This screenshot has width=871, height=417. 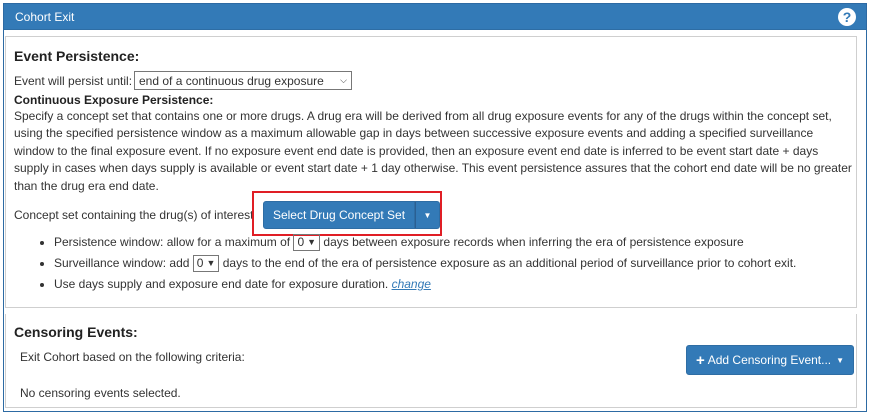 I want to click on no-censoring-events-text: No censoring events selected., so click(x=100, y=393).